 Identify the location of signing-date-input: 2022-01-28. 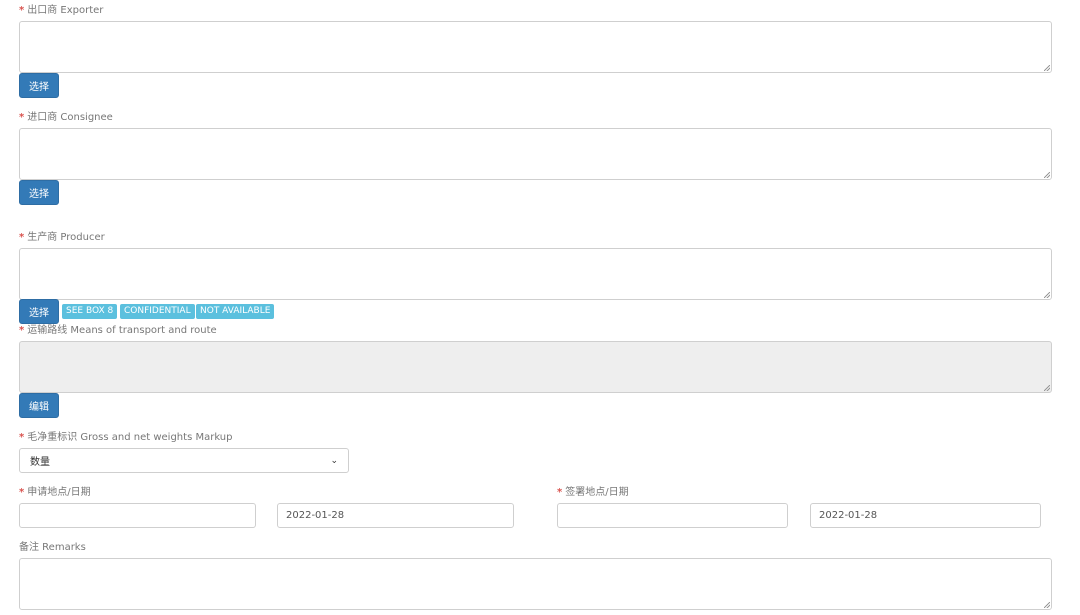
(925, 515).